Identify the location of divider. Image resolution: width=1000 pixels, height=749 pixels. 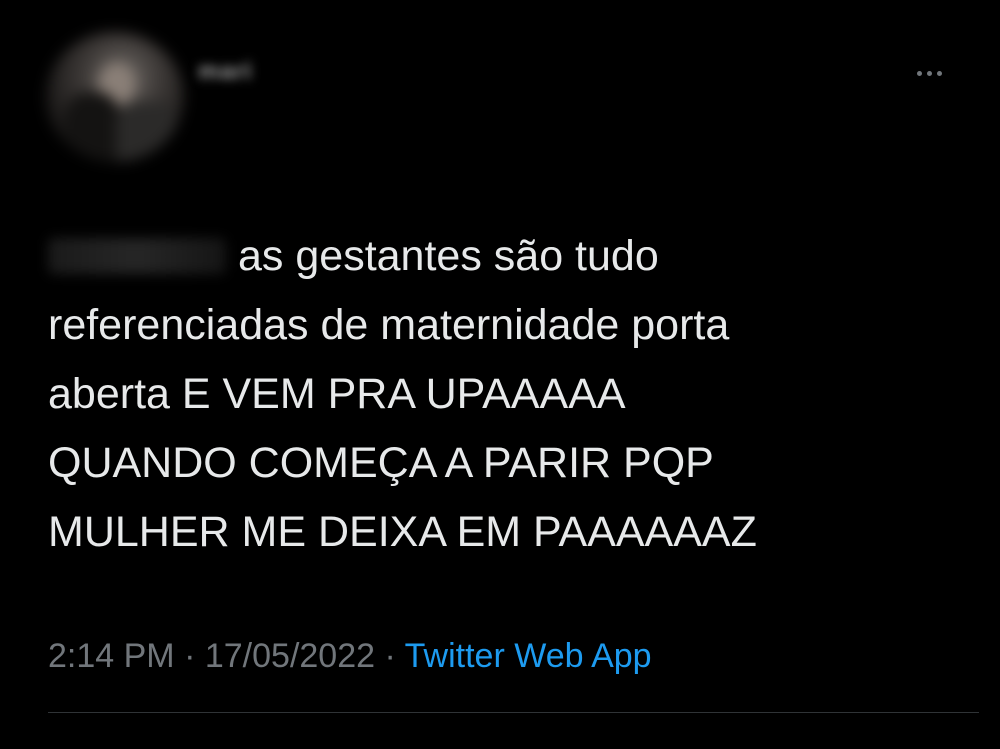
(513, 712).